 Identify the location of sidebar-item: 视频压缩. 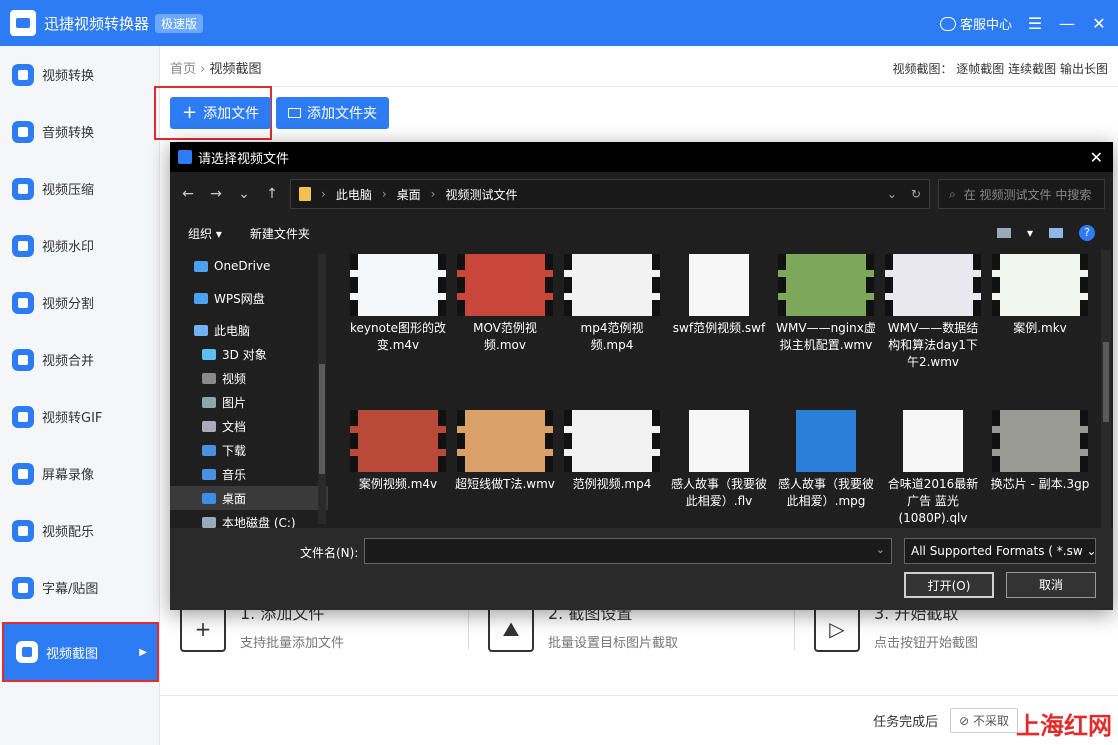
(79, 188).